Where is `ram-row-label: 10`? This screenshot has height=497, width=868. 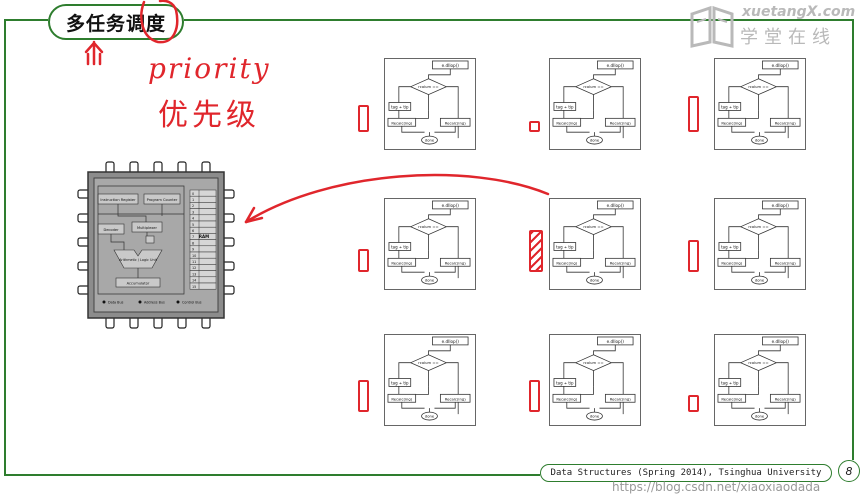
ram-row-label: 10 is located at coordinates (194, 256).